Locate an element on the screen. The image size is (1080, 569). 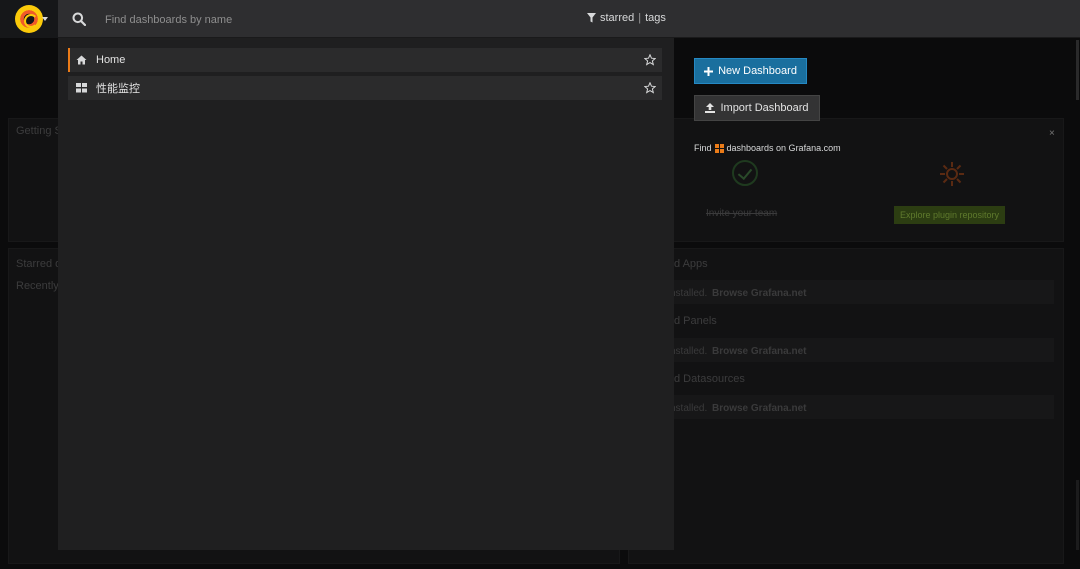
page-scrollbar is located at coordinates (1077, 300).